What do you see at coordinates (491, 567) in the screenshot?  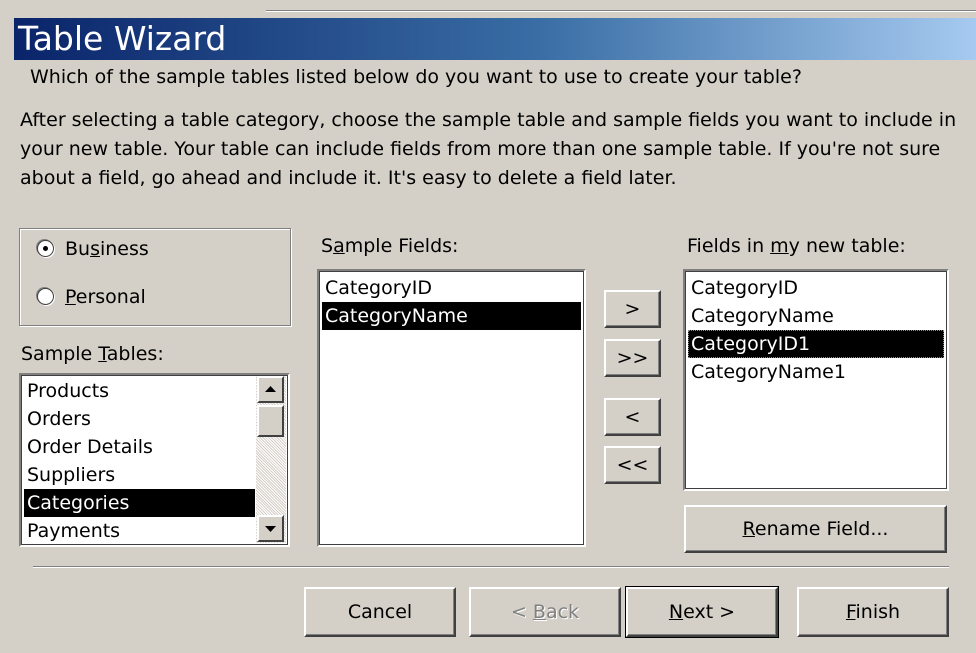 I see `footer-separator-highlight` at bounding box center [491, 567].